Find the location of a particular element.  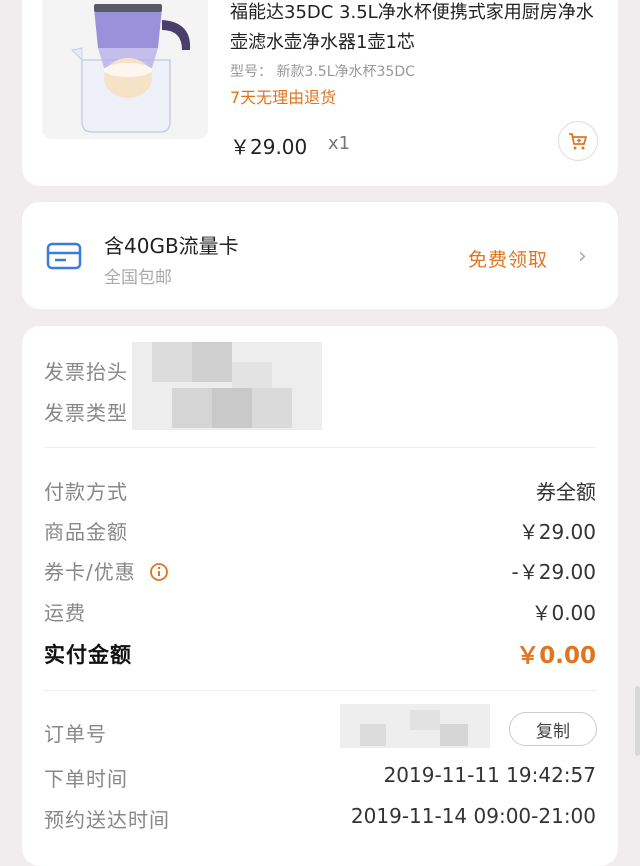

product-title: 福能达35DC 3.5L净水杯便携式家用厨房净水壶滤水壶净水器1壶1芯 is located at coordinates (414, 29).